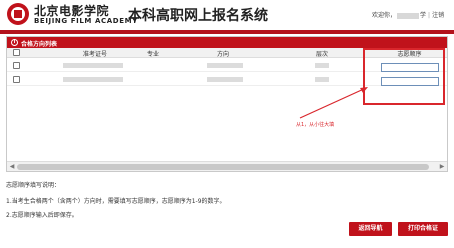 The width and height of the screenshot is (454, 248). Describe the element at coordinates (33, 185) in the screenshot. I see `notes-title: 志愿顺序填写说明：` at that location.